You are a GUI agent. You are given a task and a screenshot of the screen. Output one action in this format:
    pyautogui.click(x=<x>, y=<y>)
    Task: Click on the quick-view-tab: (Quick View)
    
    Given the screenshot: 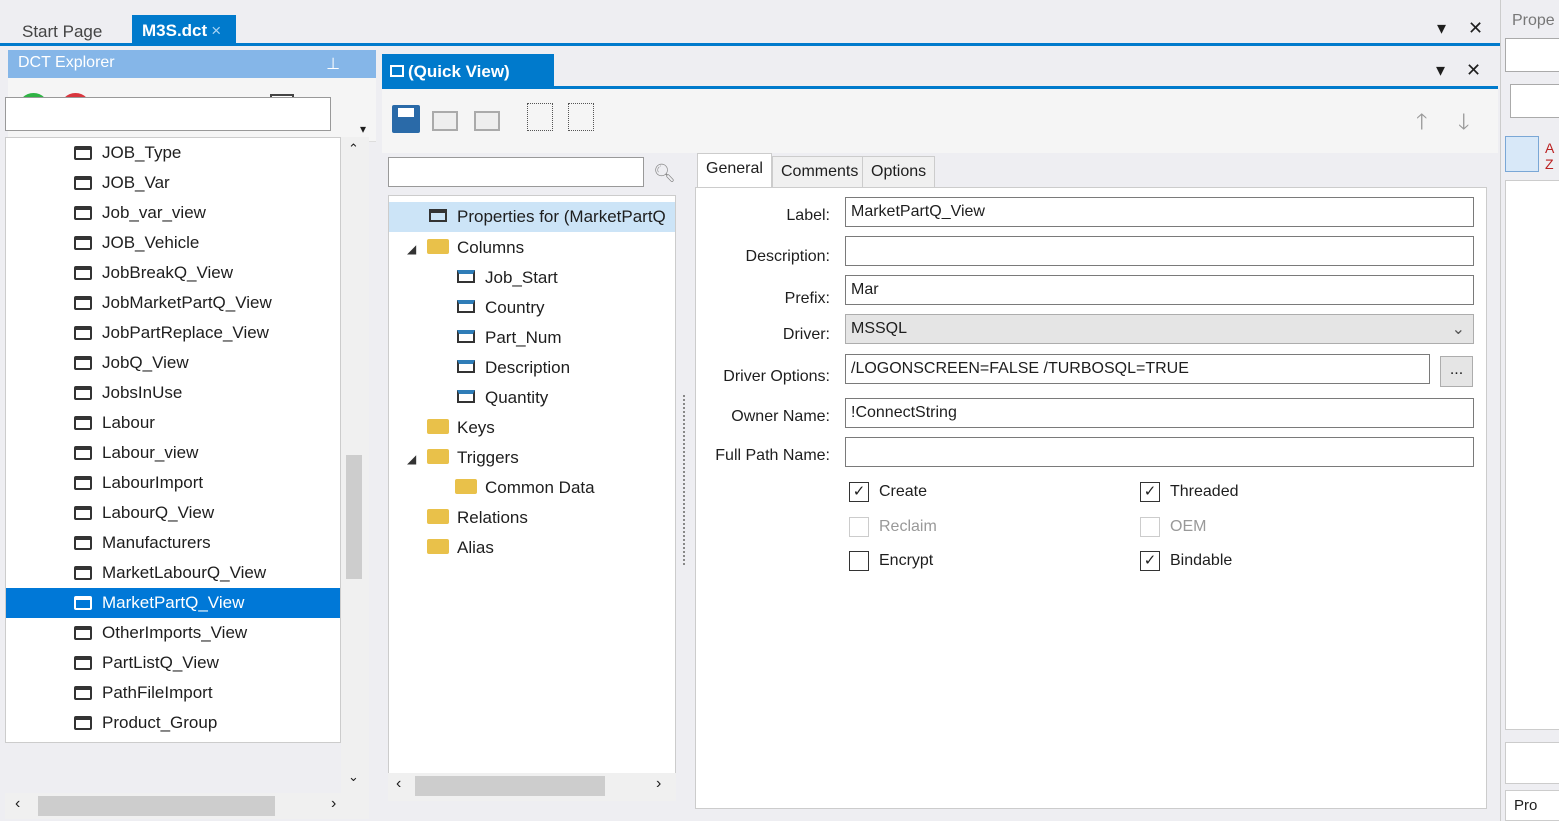 What is the action you would take?
    pyautogui.click(x=468, y=71)
    